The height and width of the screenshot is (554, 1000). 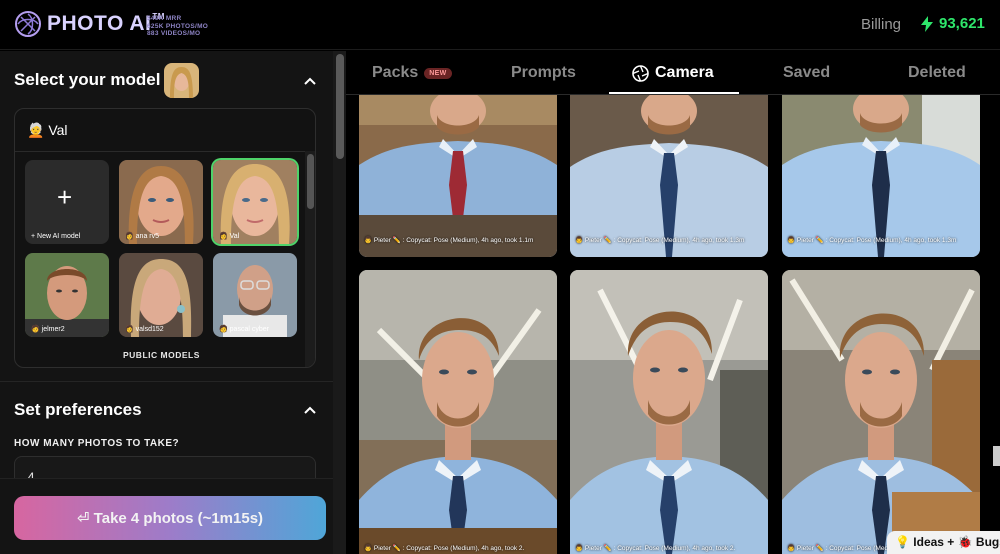 What do you see at coordinates (166, 381) in the screenshot?
I see `section-divider` at bounding box center [166, 381].